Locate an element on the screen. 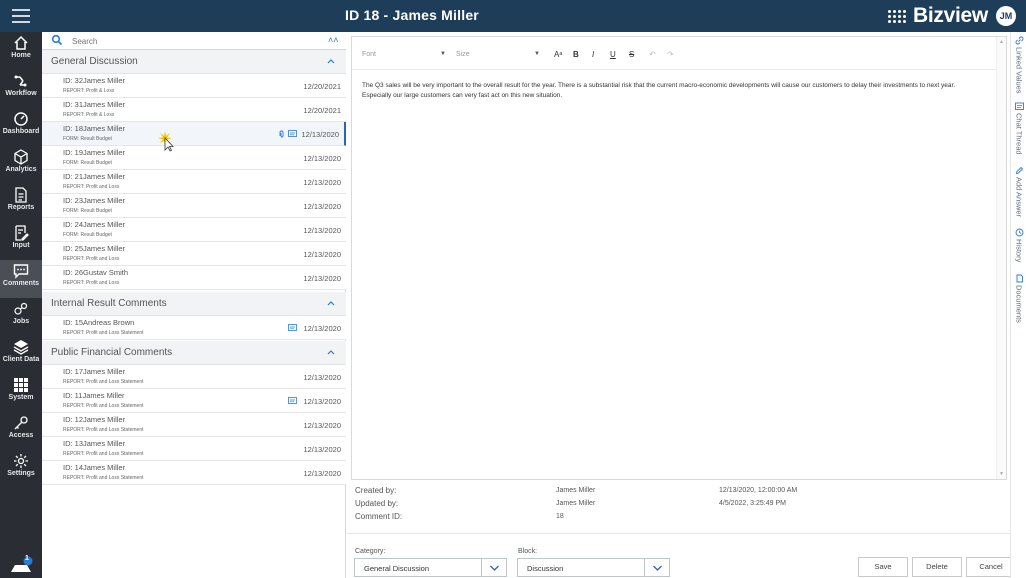  tab-label: History is located at coordinates (1019, 251).